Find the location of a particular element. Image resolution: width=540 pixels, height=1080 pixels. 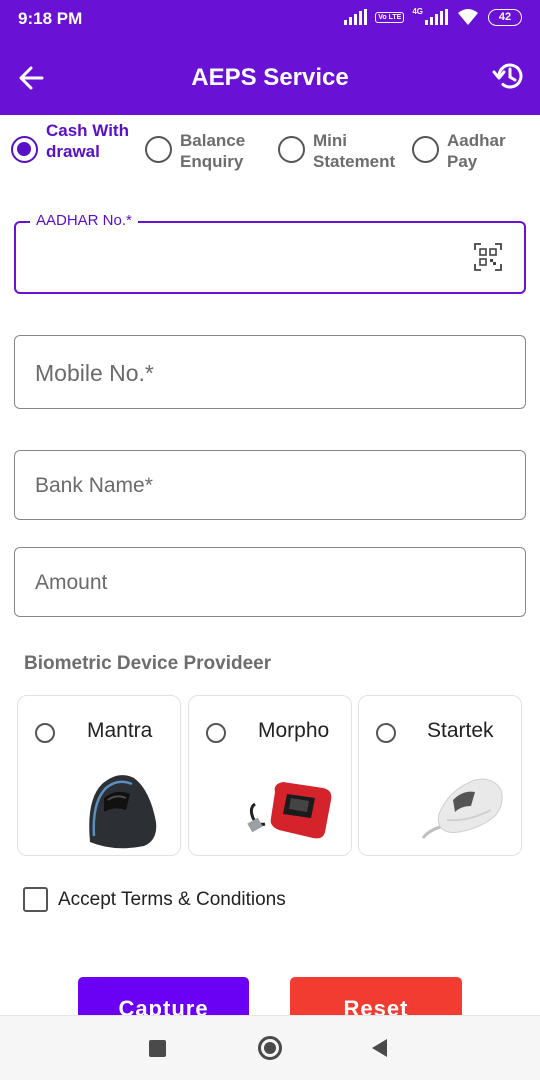

system-nav-bar is located at coordinates (270, 1047).